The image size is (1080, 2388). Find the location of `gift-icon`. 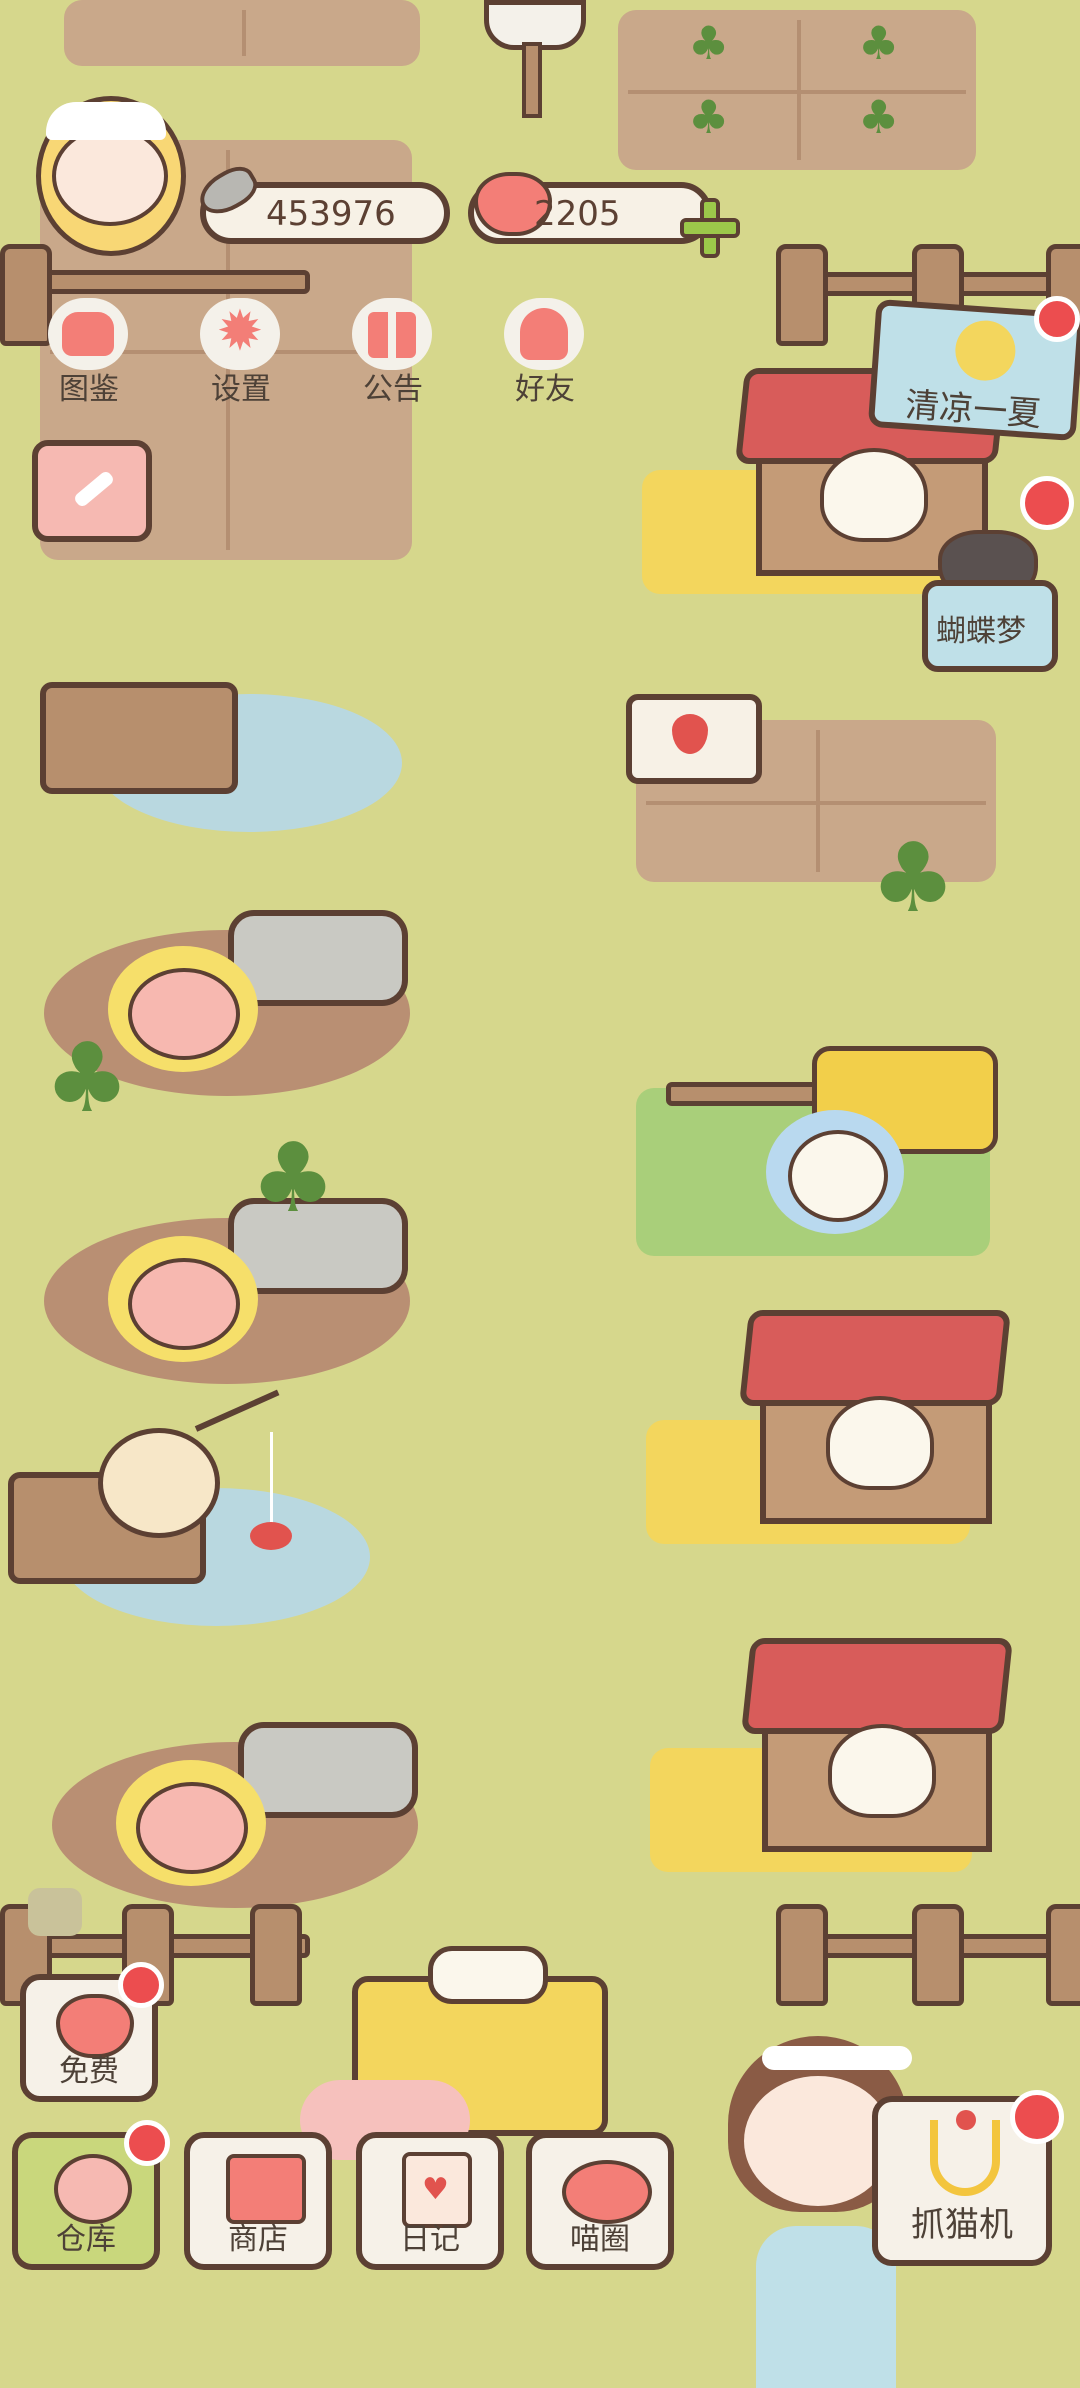

gift-icon is located at coordinates (392, 335).